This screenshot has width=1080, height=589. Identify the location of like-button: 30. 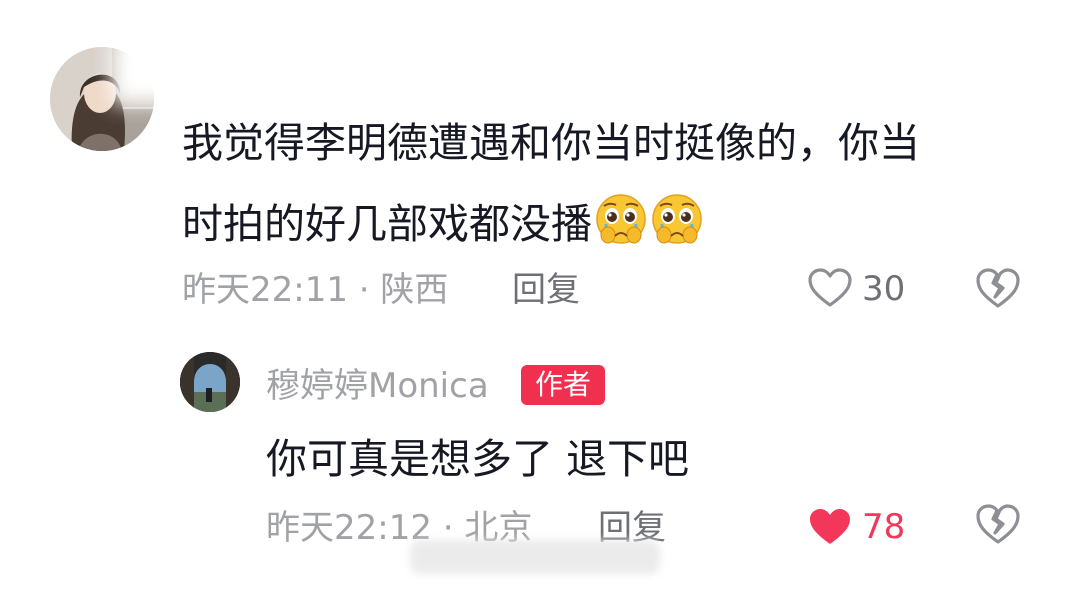
(855, 289).